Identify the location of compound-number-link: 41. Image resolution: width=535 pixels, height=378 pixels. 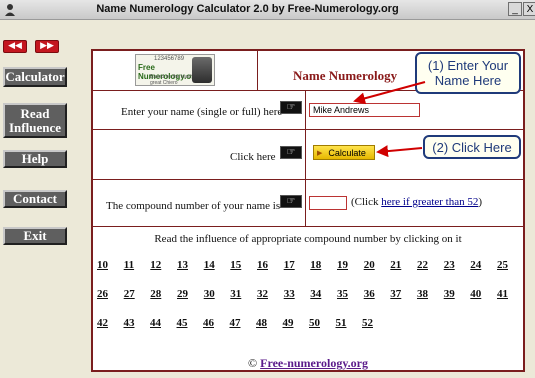
(502, 294).